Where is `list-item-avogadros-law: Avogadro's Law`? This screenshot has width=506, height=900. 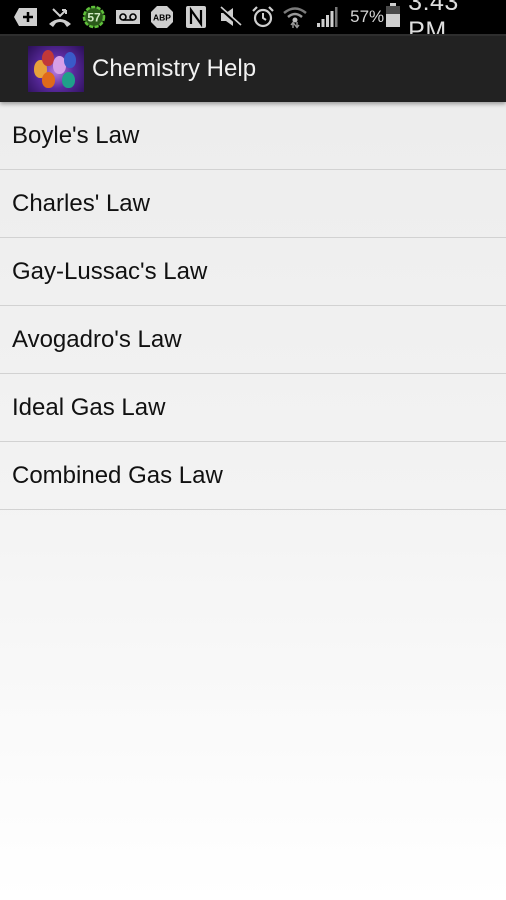
list-item-avogadros-law: Avogadro's Law is located at coordinates (253, 340).